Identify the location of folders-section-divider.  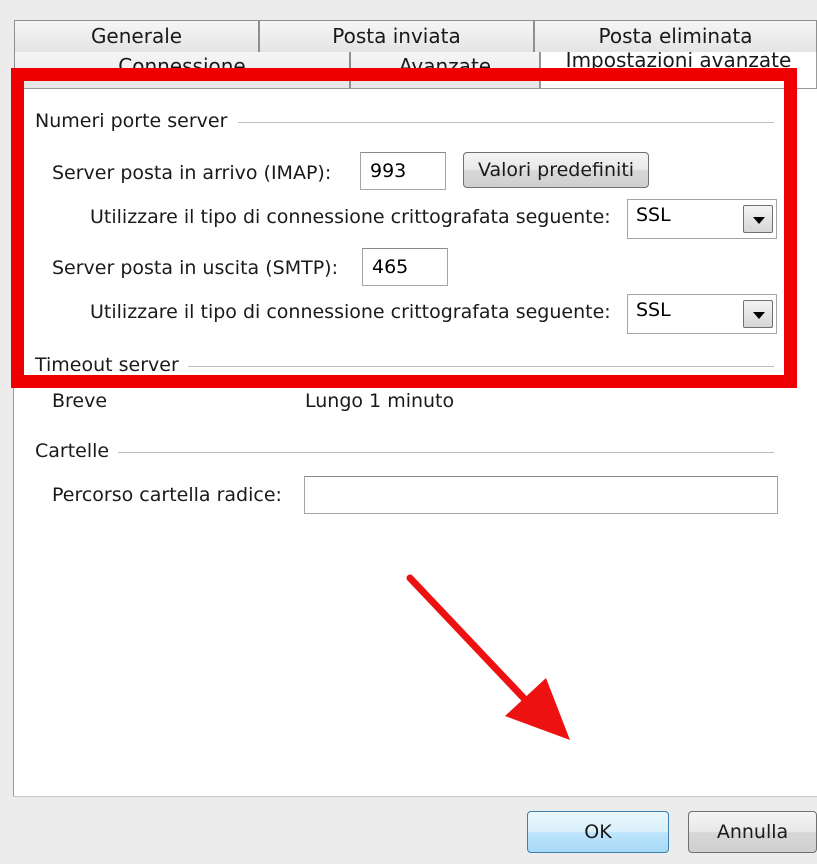
(446, 452).